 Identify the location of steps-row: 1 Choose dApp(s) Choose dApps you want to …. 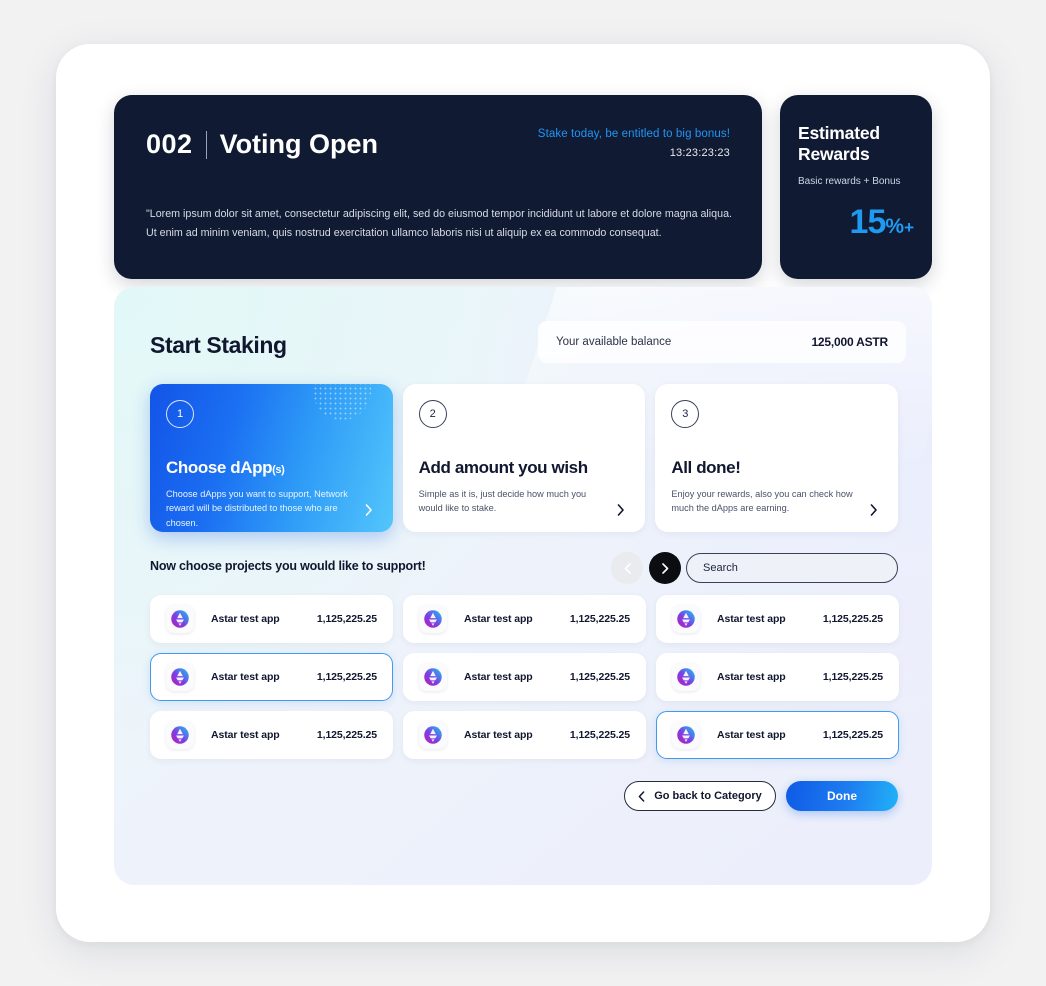
(524, 458).